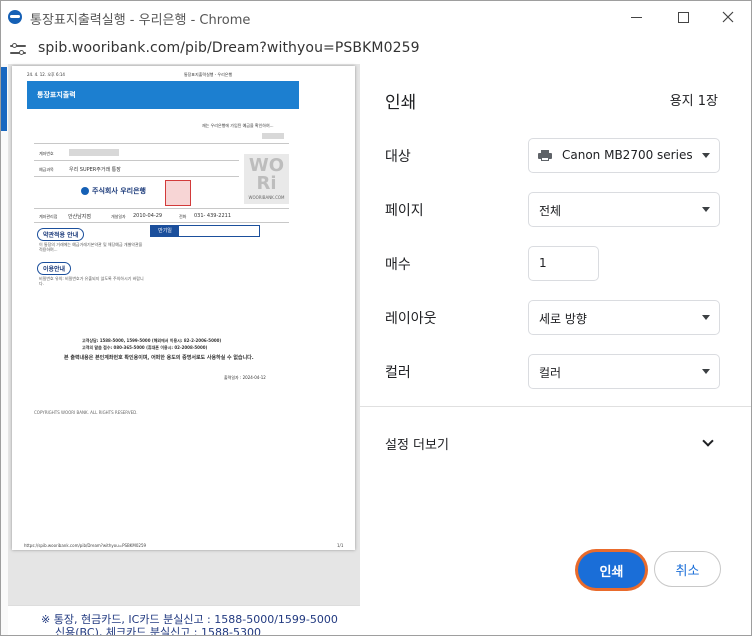  What do you see at coordinates (543, 263) in the screenshot?
I see `copies-value: 1` at bounding box center [543, 263].